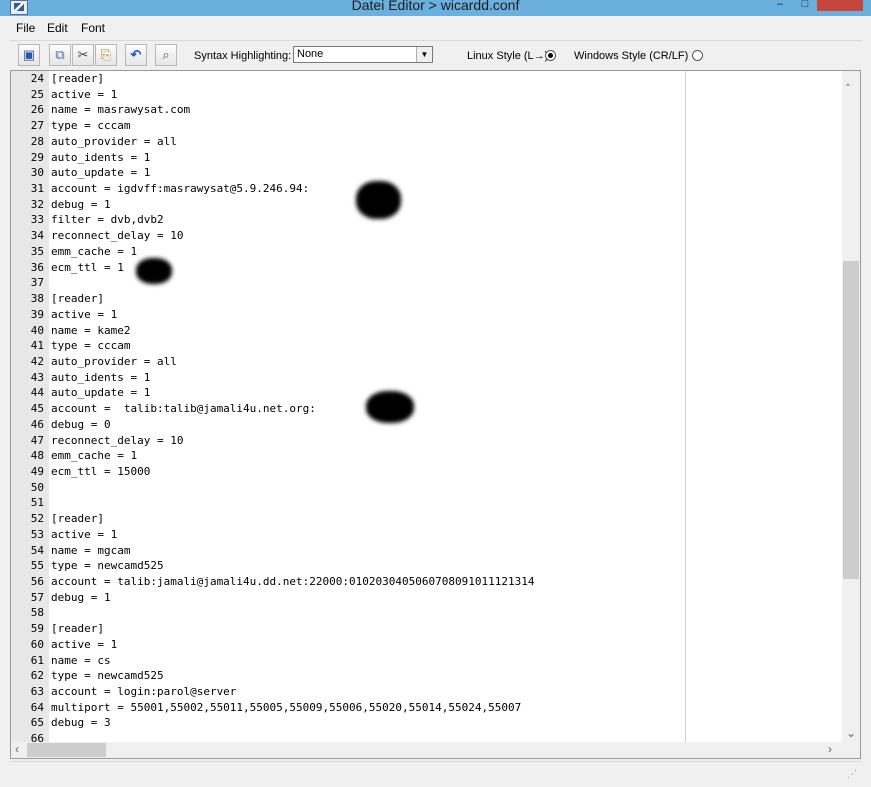  Describe the element at coordinates (357, 362) in the screenshot. I see `code-line: 42 auto_provider = all` at that location.